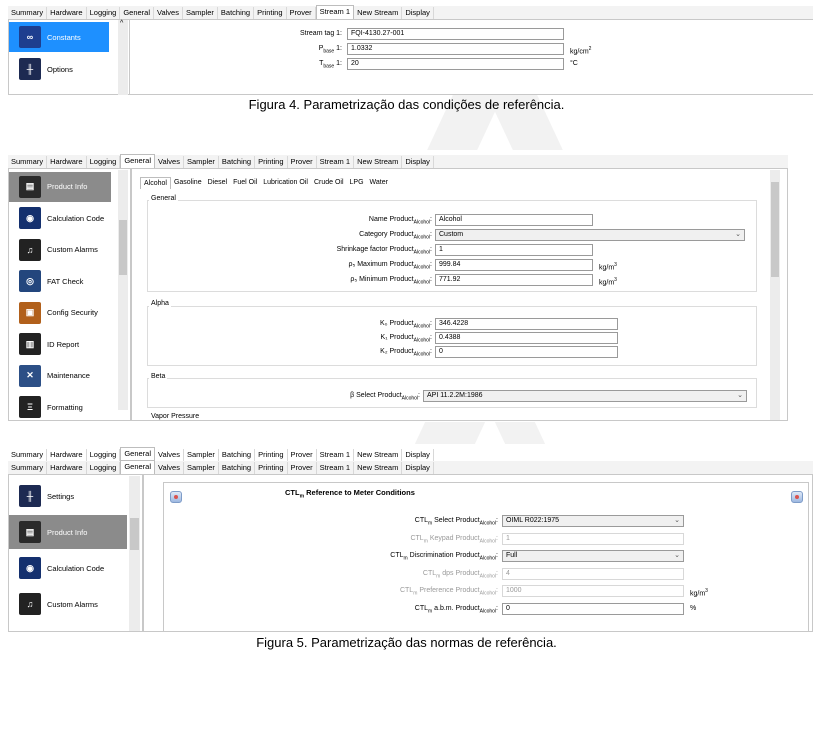  Describe the element at coordinates (450, 279) in the screenshot. I see `field-value: 771.92` at that location.